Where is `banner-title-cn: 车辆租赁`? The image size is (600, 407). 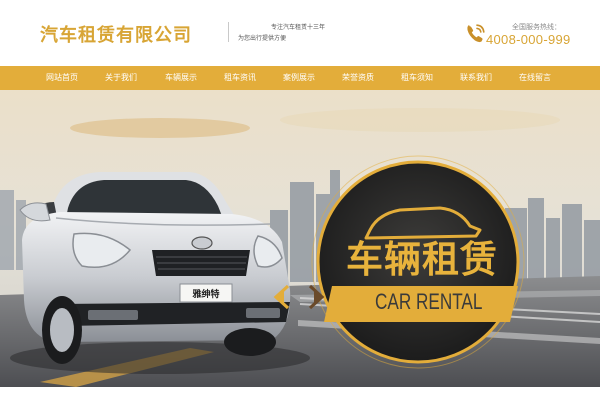 banner-title-cn: 车辆租赁 is located at coordinates (422, 259).